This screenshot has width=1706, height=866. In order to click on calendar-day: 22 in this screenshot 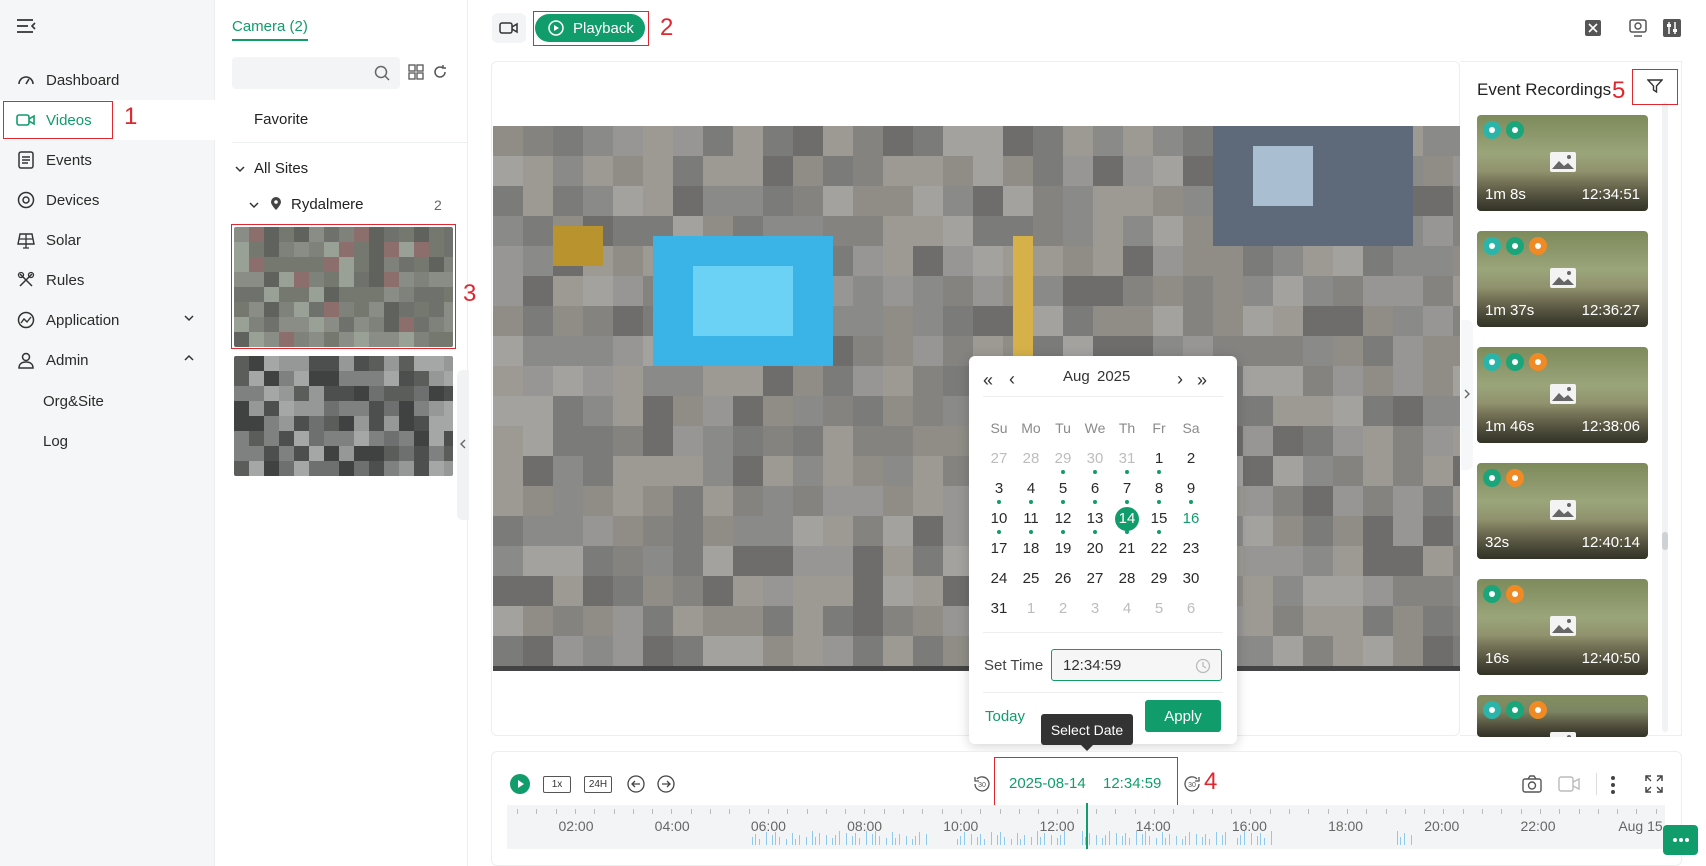, I will do `click(1159, 548)`.